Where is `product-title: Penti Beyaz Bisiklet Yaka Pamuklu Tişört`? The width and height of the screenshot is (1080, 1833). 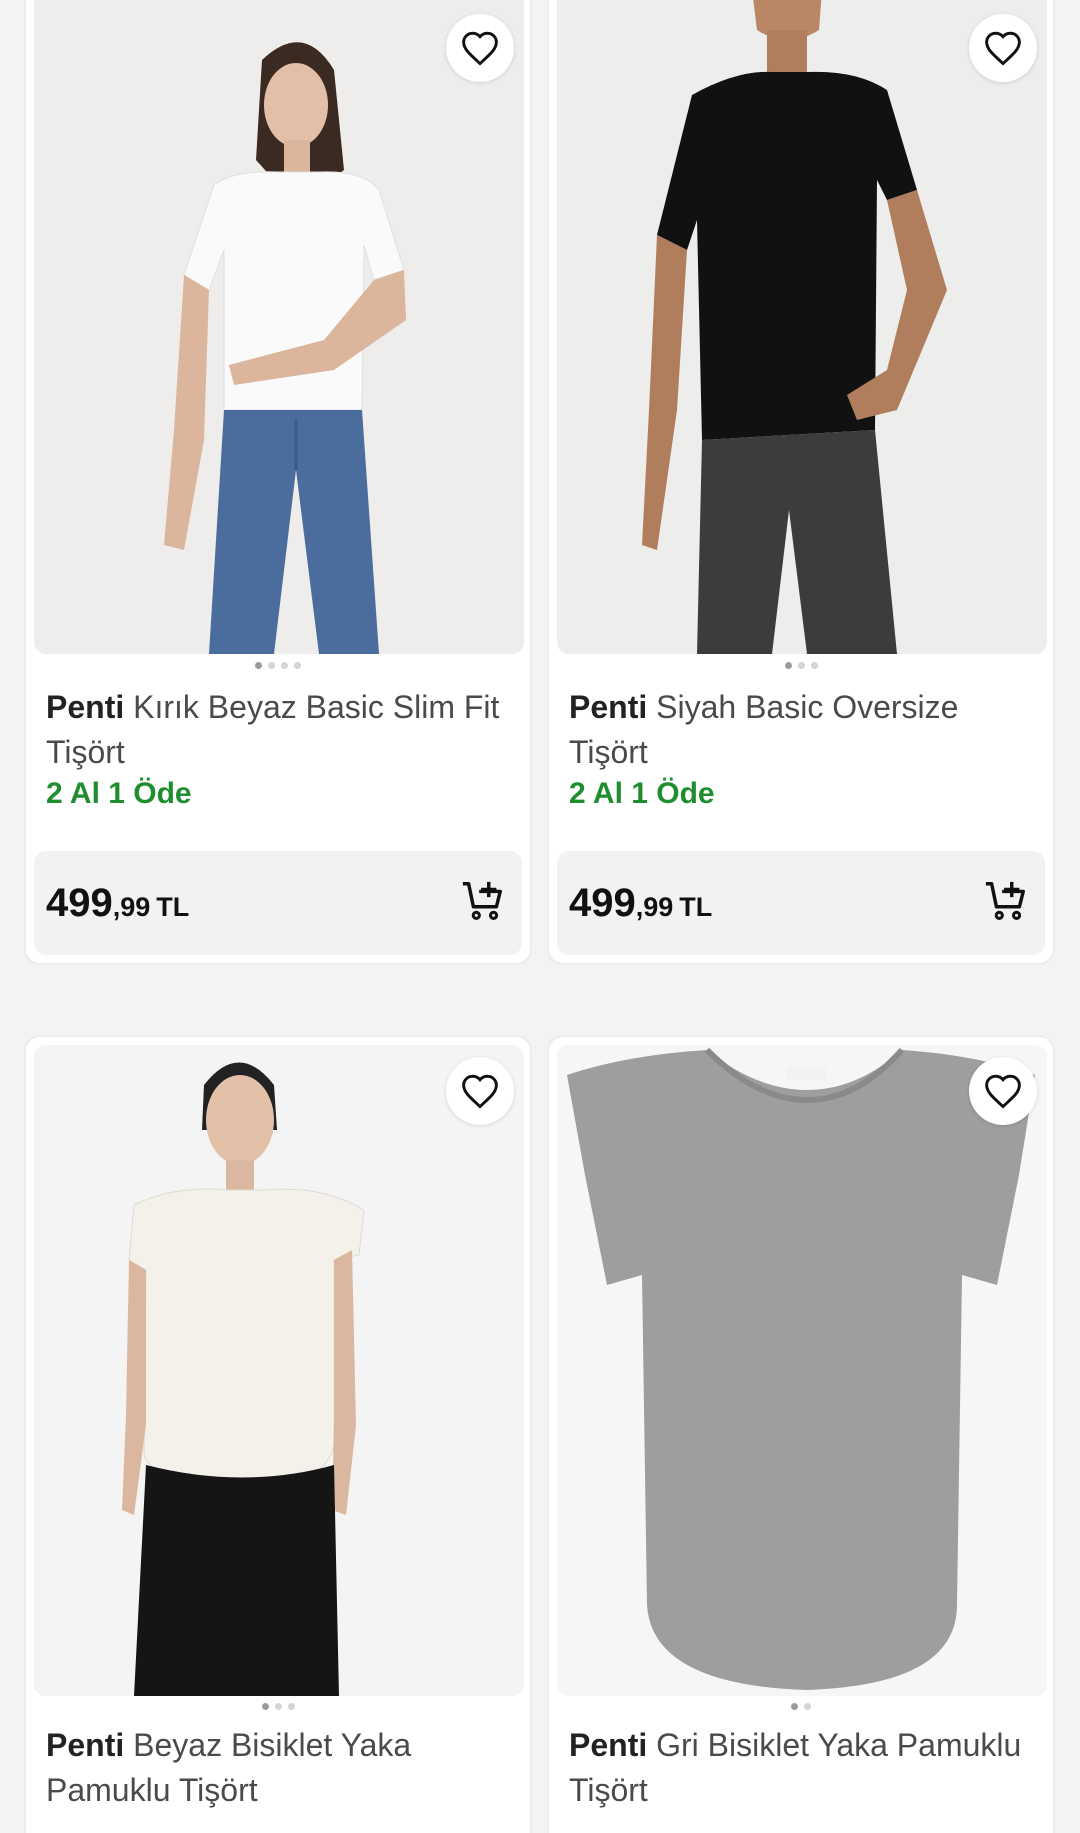 product-title: Penti Beyaz Bisiklet Yaka Pamuklu Tişört is located at coordinates (278, 1768).